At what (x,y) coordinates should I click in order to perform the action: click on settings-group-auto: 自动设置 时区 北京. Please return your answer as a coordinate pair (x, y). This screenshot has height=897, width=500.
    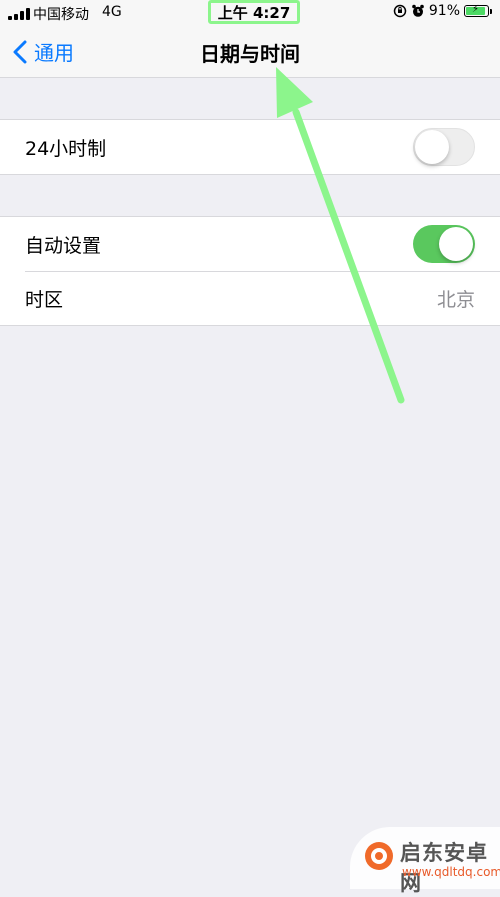
    Looking at the image, I should click on (250, 271).